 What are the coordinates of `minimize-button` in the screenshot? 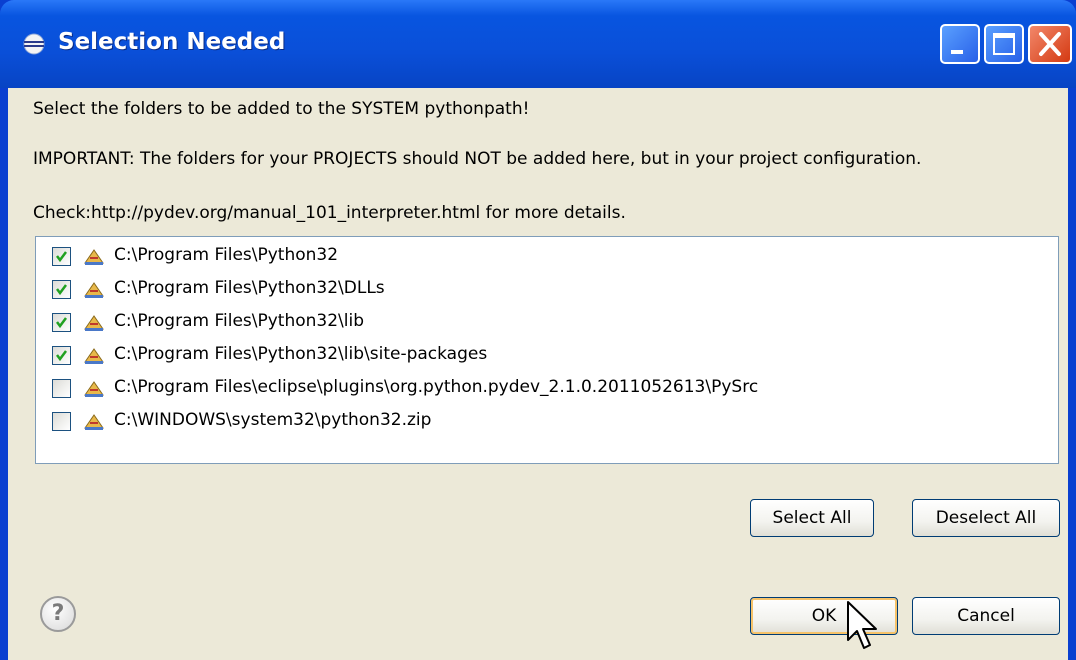 It's located at (960, 44).